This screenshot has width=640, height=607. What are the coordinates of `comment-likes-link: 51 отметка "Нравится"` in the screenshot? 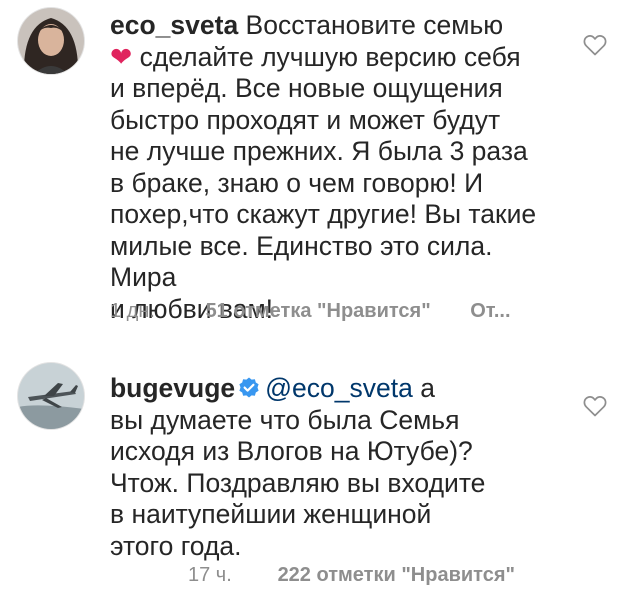 It's located at (318, 311).